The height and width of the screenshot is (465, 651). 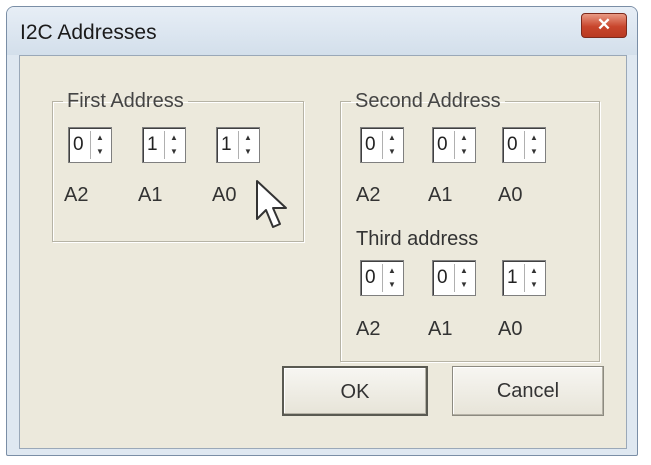 What do you see at coordinates (510, 195) in the screenshot?
I see `second-a0-label: A0` at bounding box center [510, 195].